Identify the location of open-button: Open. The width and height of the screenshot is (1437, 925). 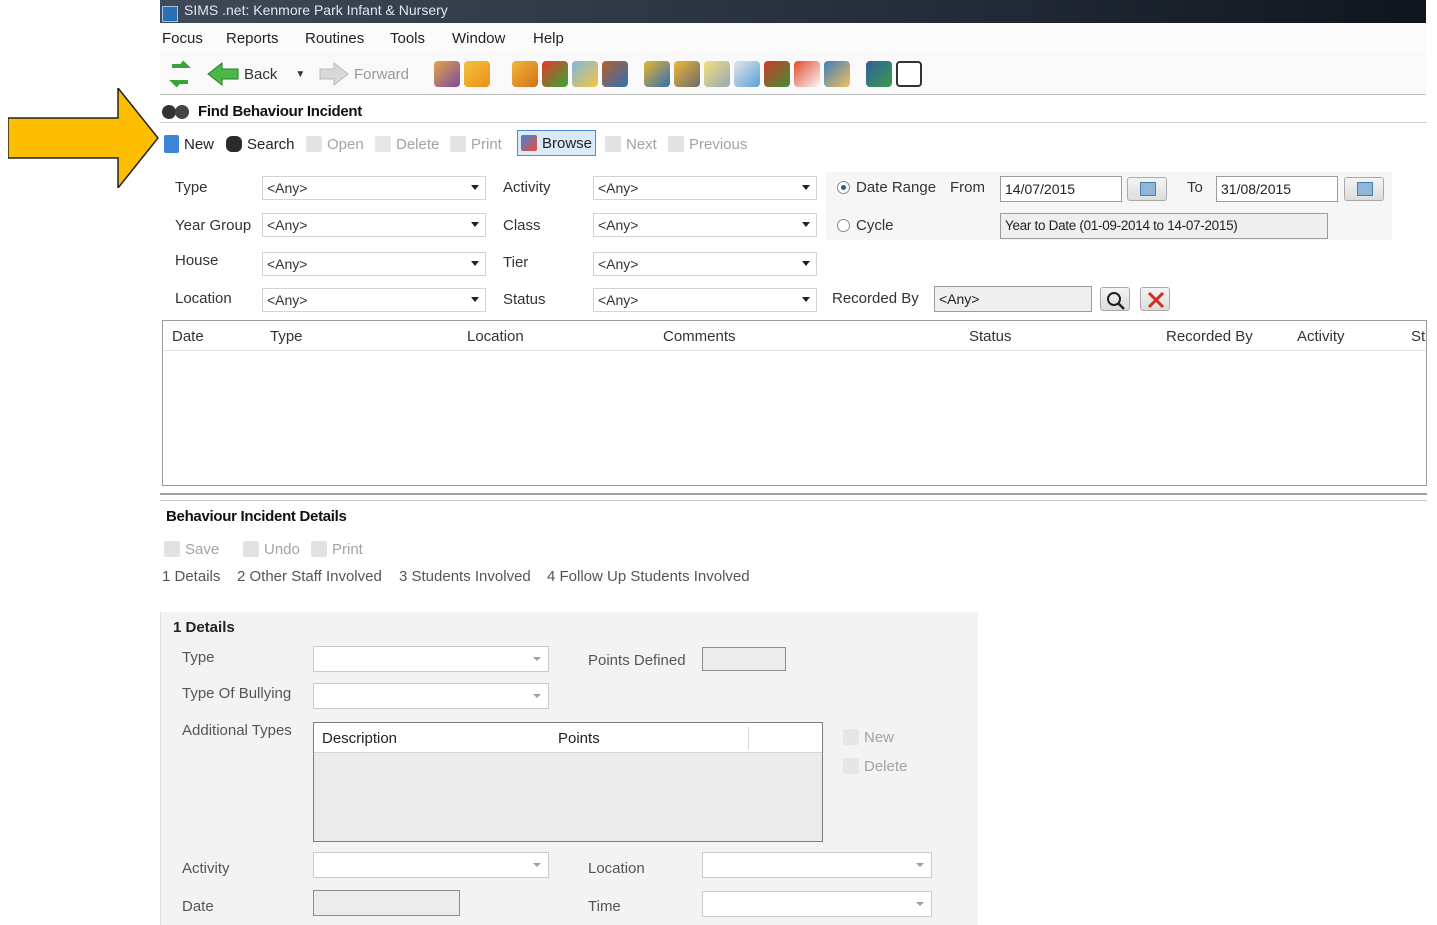
(335, 144).